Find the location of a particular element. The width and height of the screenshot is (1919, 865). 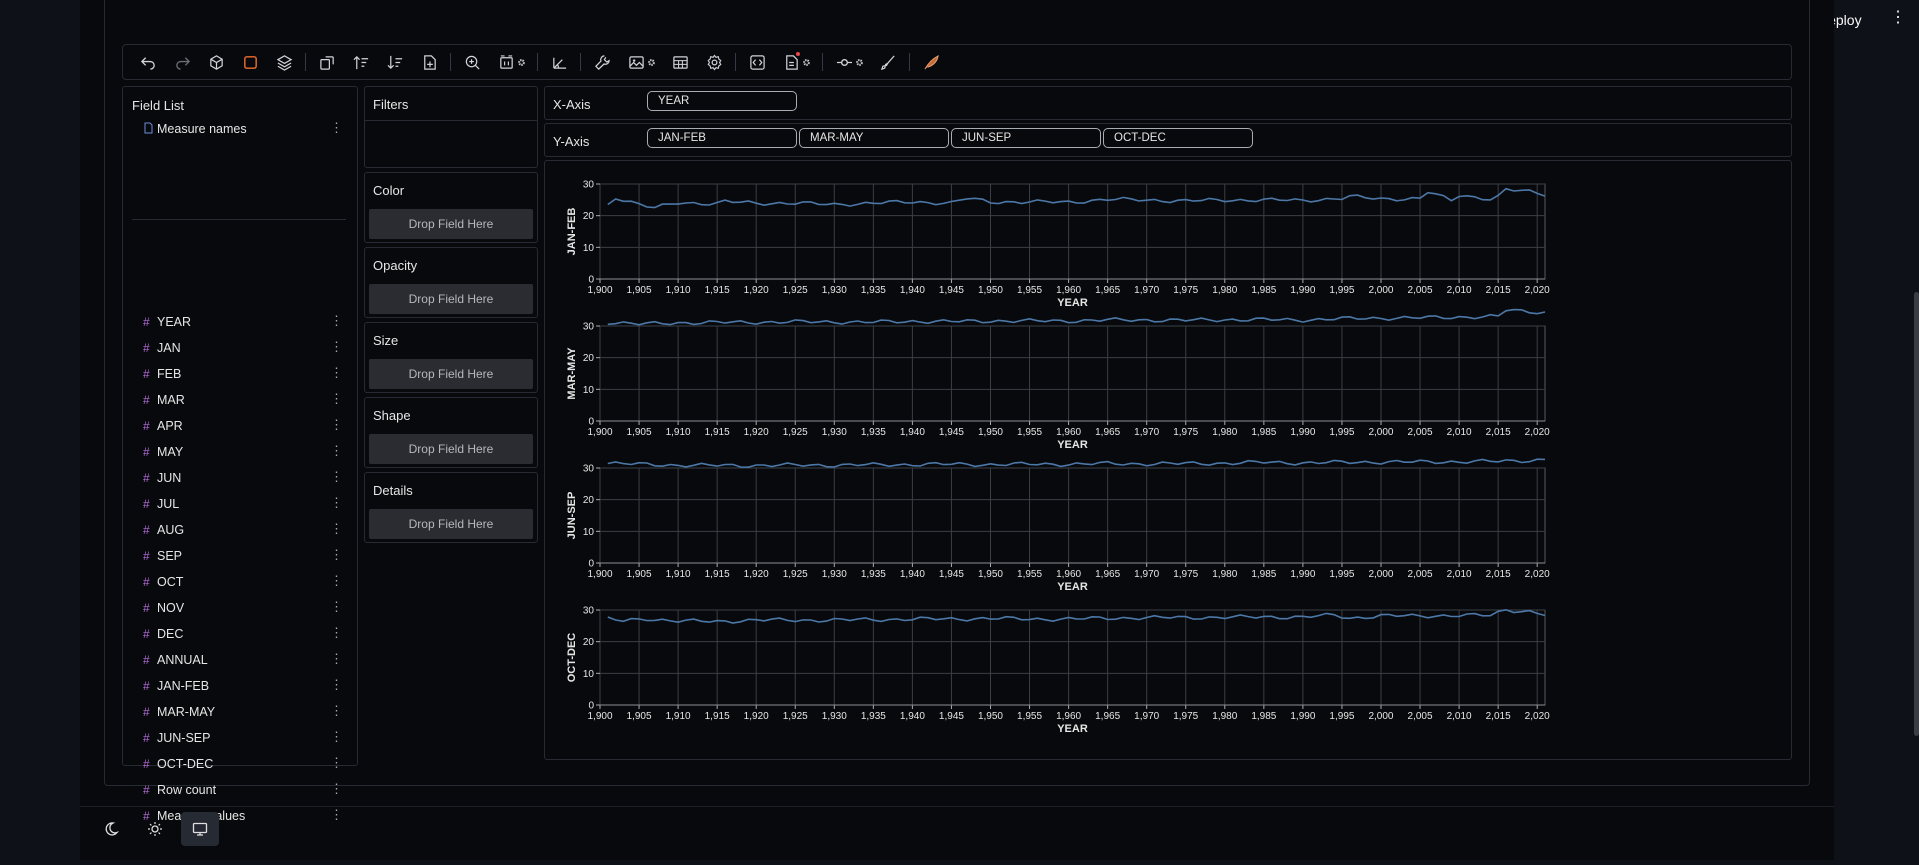

field-item: # SEP ⋮ is located at coordinates (246, 556).